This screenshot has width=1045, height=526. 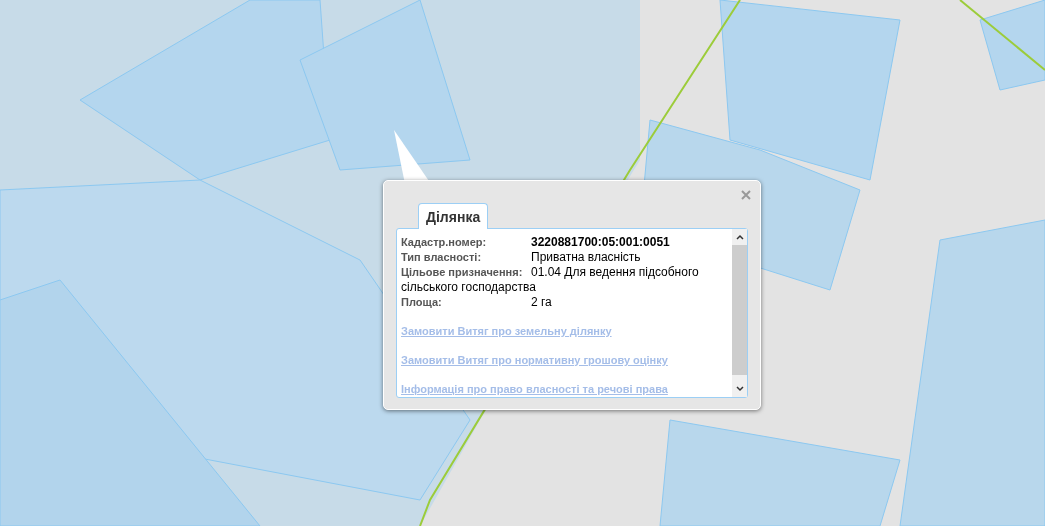 I want to click on link: Замовити Витяг про земельну ділянку, so click(x=506, y=331).